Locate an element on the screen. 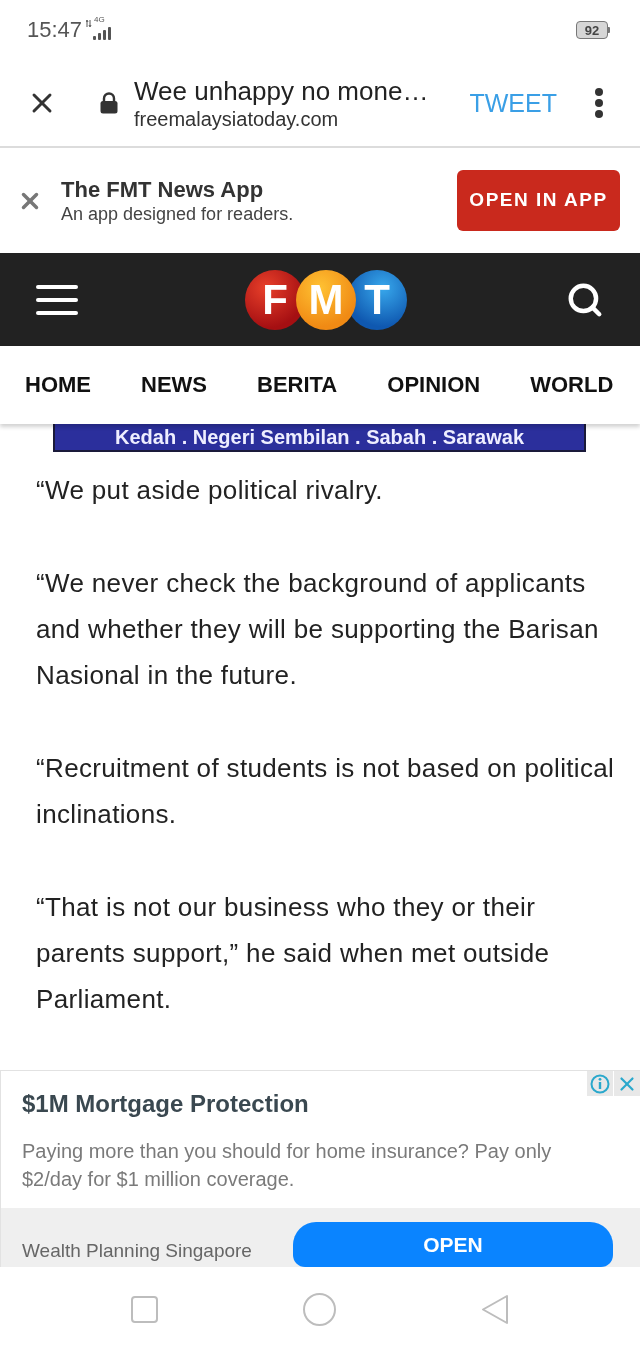  network-type-label: 4G is located at coordinates (99, 20).